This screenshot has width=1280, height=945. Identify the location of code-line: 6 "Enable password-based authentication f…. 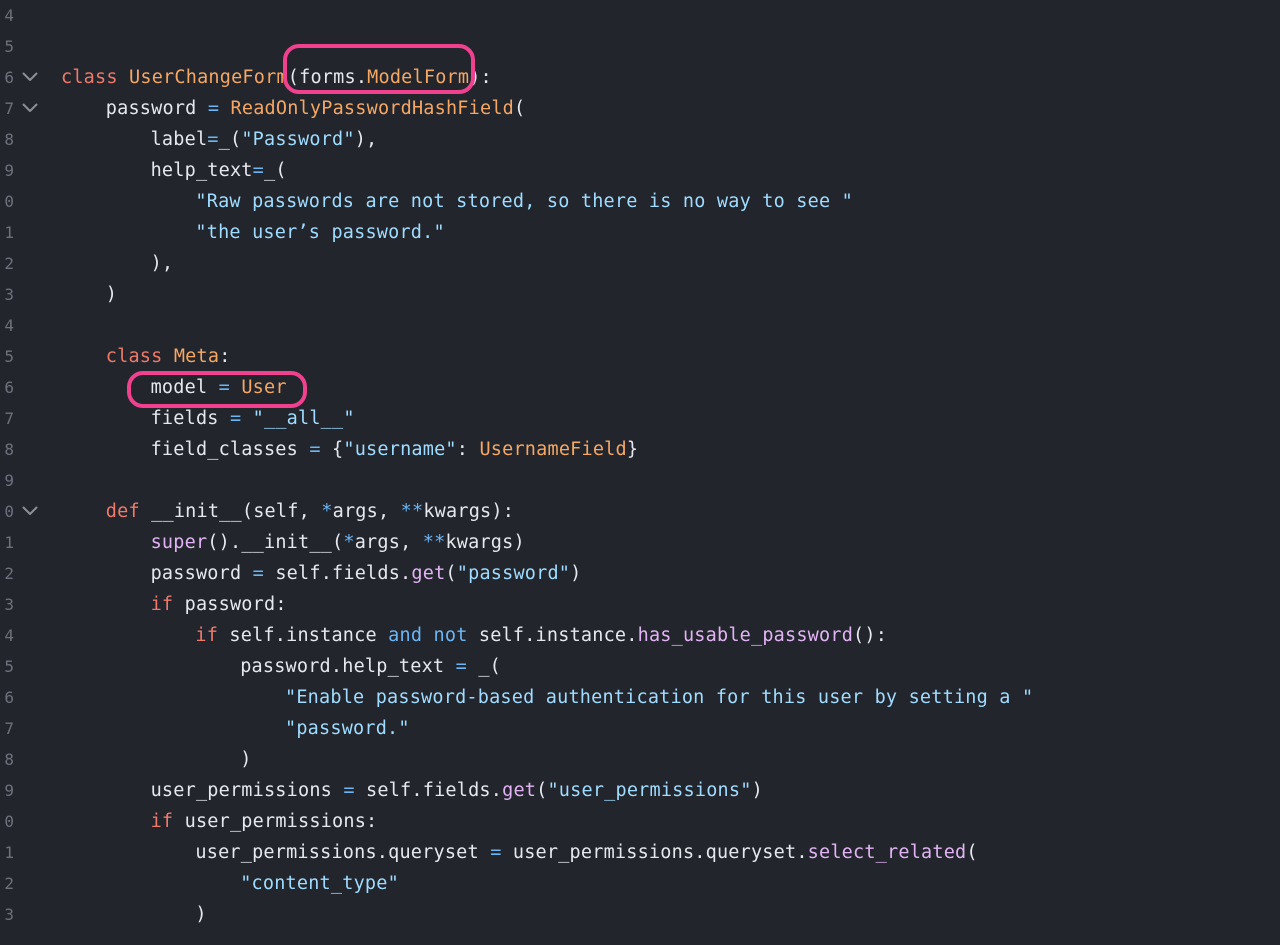
(640, 697).